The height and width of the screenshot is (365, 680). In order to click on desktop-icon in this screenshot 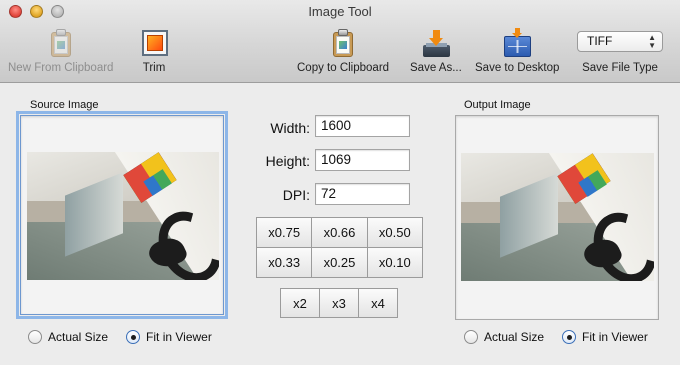, I will do `click(517, 43)`.